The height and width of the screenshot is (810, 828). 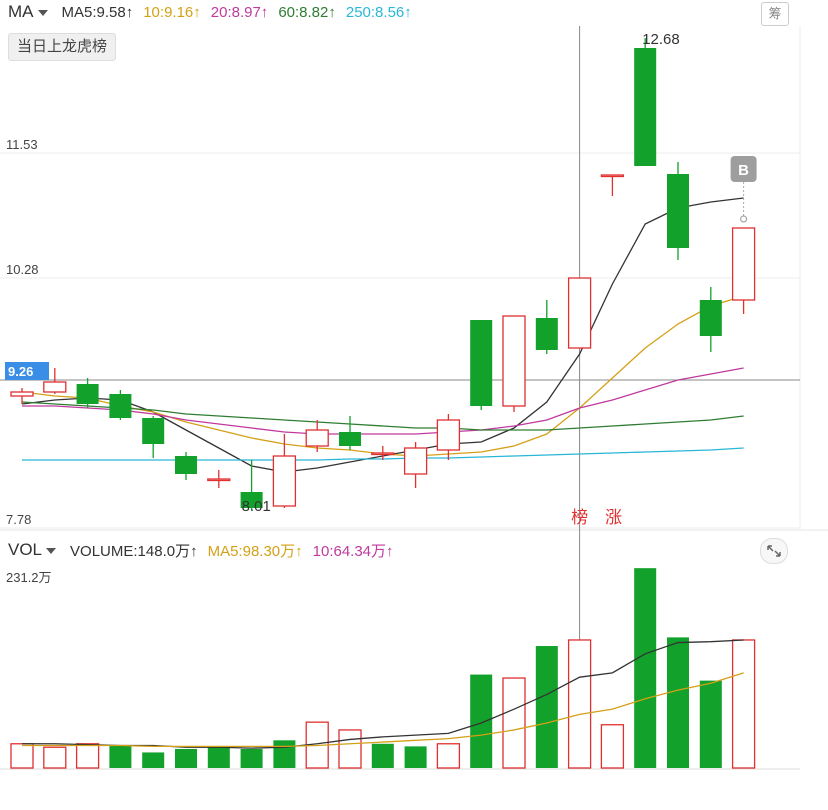 I want to click on ma-value-2: 20:8.97↑, so click(x=239, y=12).